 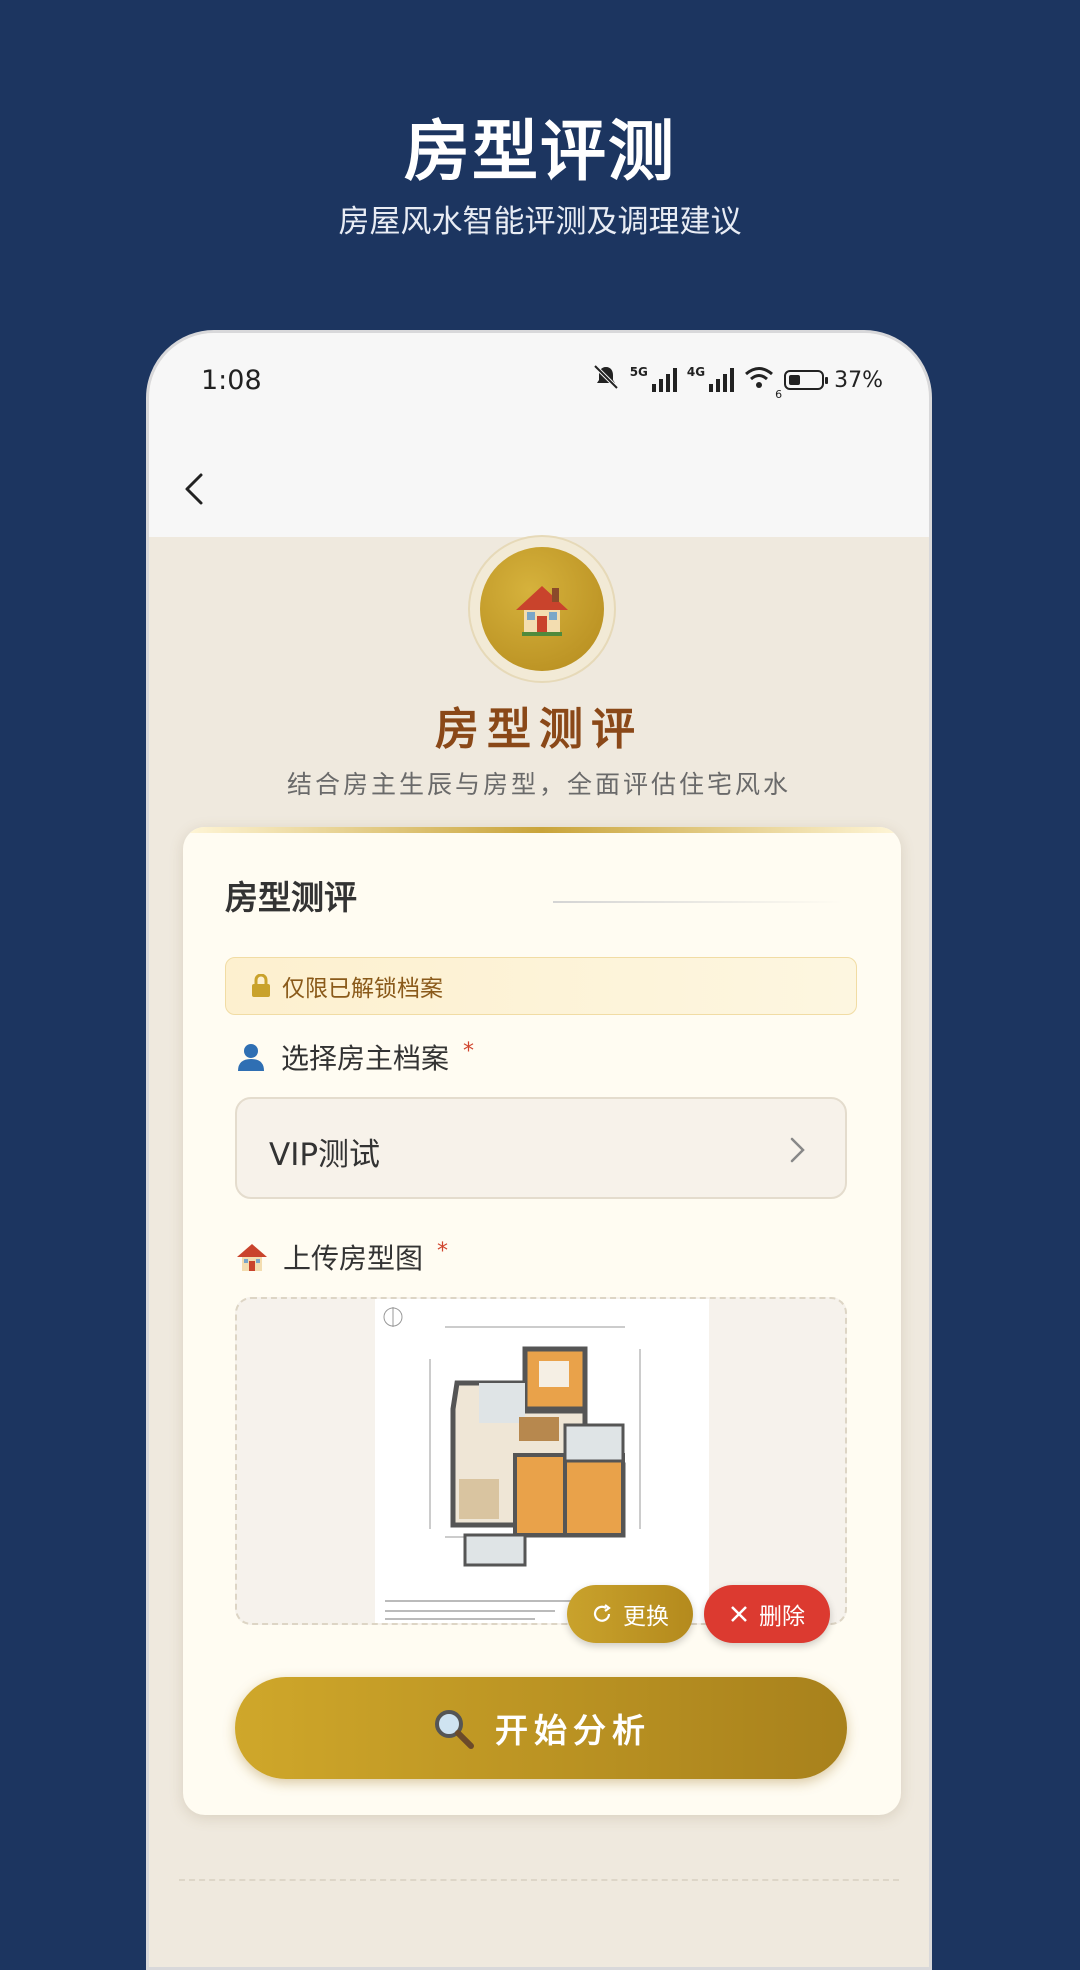 I want to click on back-button, so click(x=195, y=489).